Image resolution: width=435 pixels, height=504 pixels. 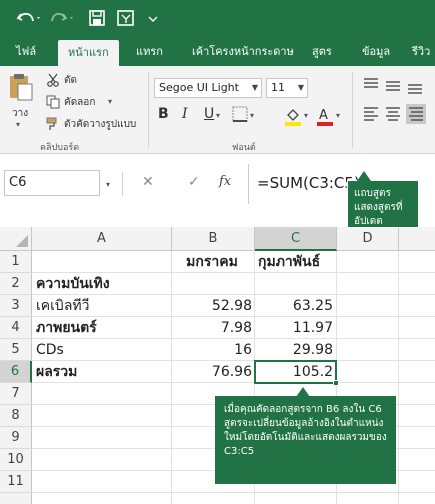 I want to click on cell-b3: 52.98, so click(x=212, y=306).